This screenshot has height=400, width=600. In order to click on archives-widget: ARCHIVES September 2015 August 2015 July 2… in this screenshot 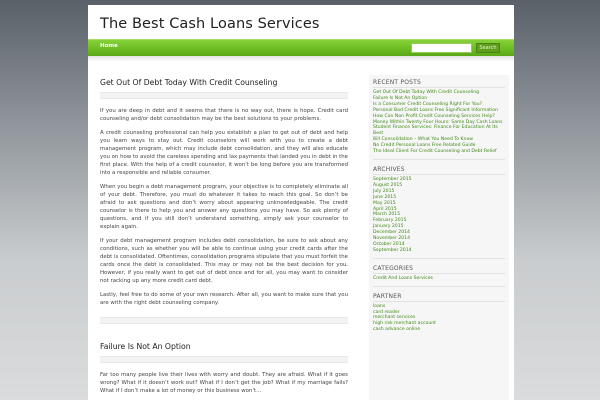, I will do `click(439, 209)`.